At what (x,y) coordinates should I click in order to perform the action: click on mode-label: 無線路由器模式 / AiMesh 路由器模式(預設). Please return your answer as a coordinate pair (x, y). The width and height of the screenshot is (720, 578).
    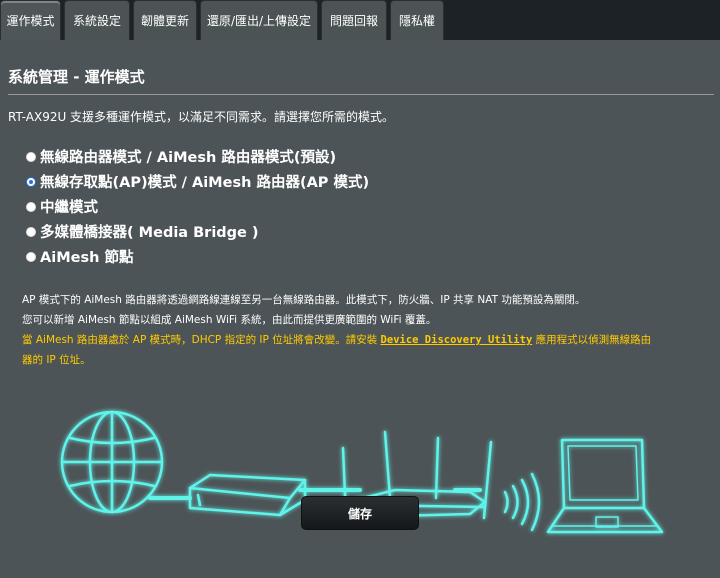
    Looking at the image, I should click on (188, 158).